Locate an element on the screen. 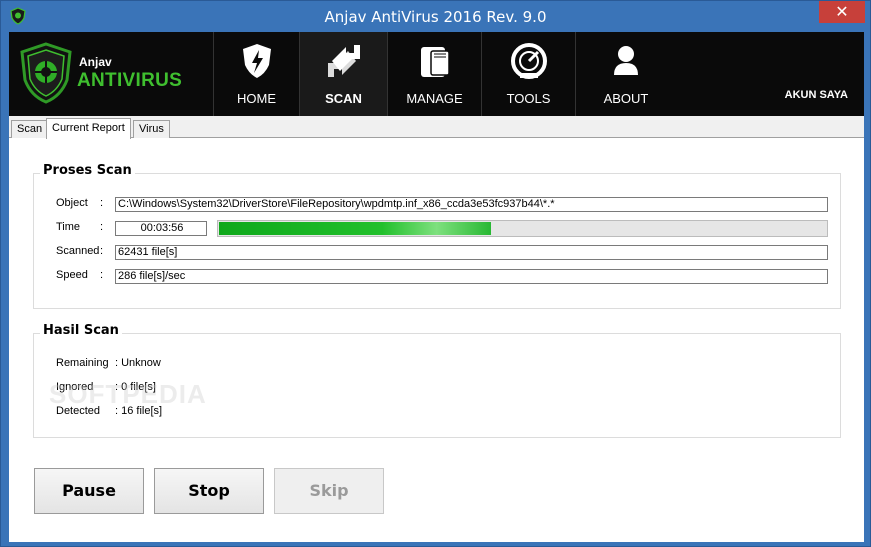 This screenshot has height=547, width=871. nav-manage-label: MANAGE is located at coordinates (434, 98).